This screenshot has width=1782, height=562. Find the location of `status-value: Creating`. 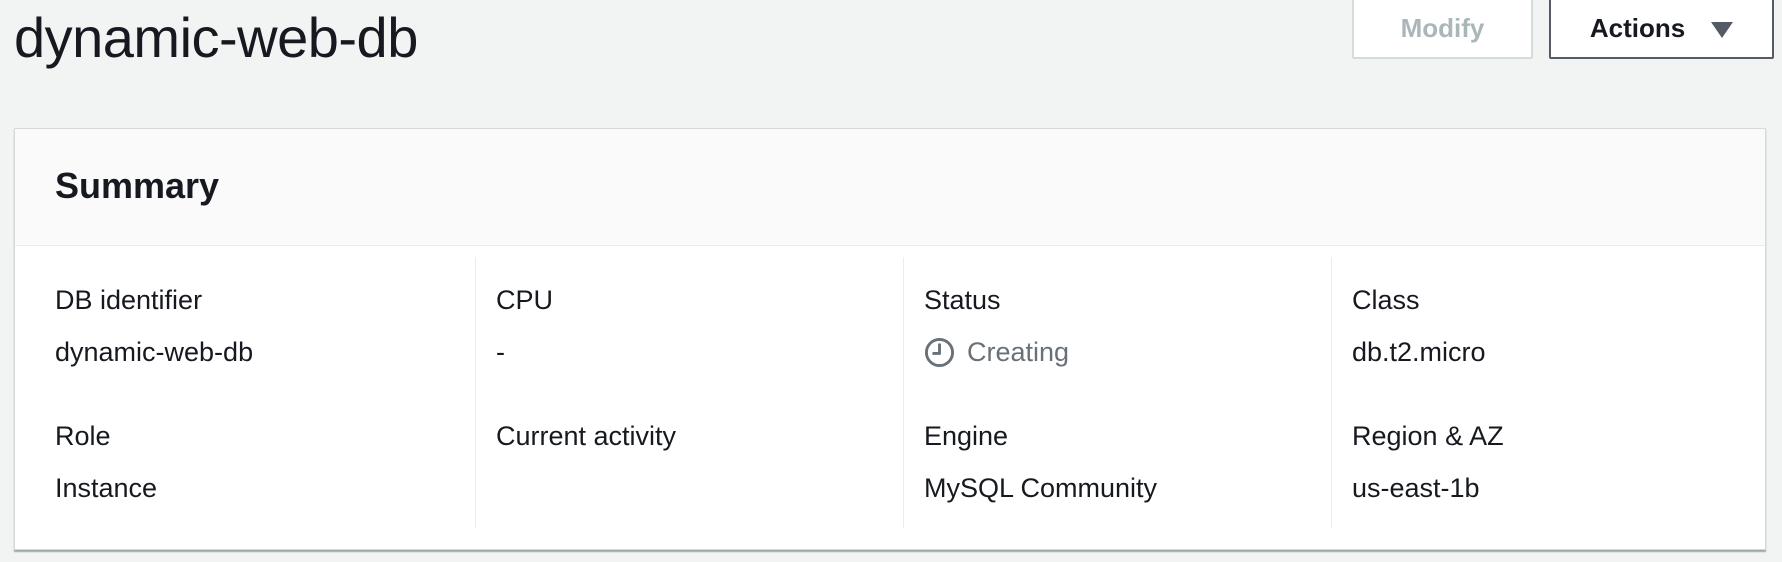

status-value: Creating is located at coordinates (996, 352).